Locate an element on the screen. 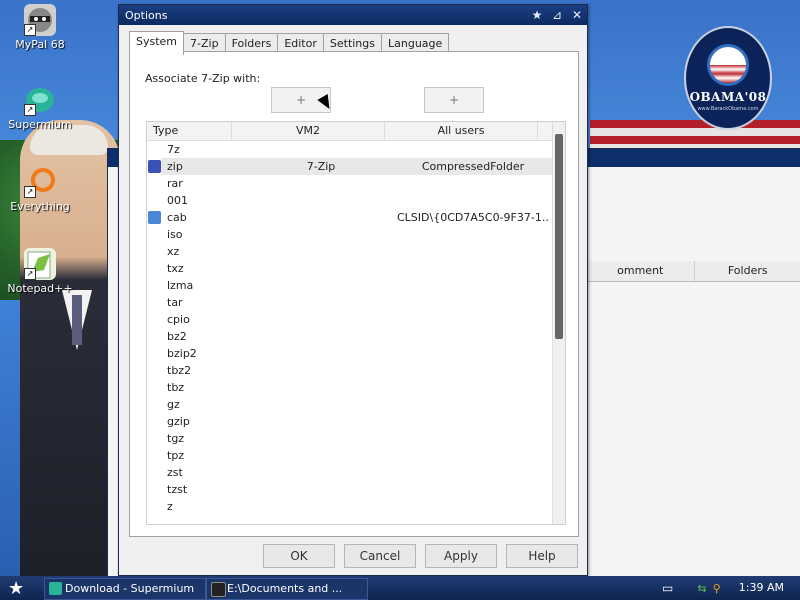 The image size is (800, 600). dialog-title: Options is located at coordinates (146, 15).